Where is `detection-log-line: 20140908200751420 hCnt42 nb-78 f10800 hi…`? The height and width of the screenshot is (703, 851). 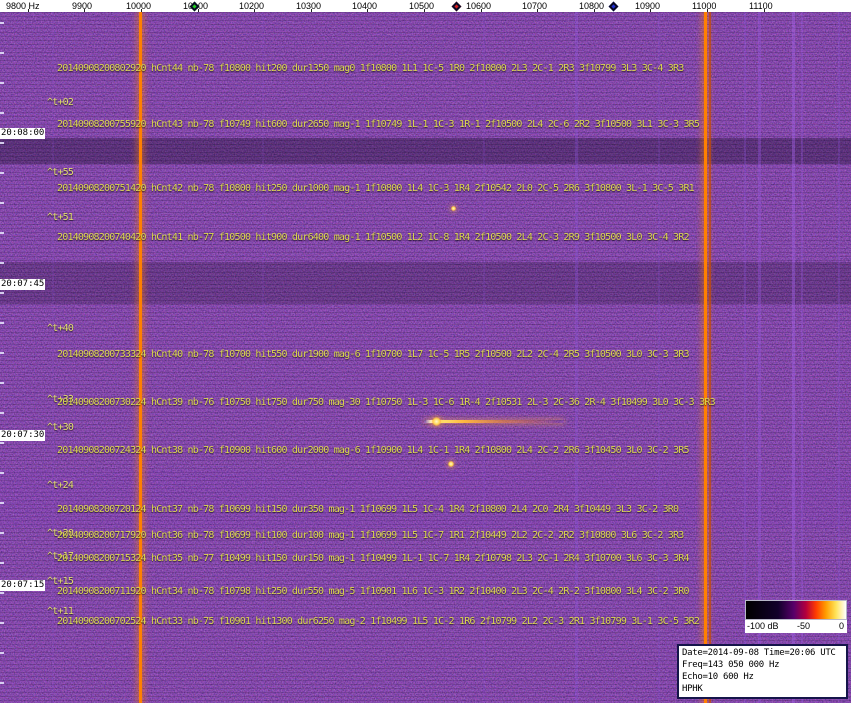
detection-log-line: 20140908200751420 hCnt42 nb-78 f10800 hi… is located at coordinates (376, 188).